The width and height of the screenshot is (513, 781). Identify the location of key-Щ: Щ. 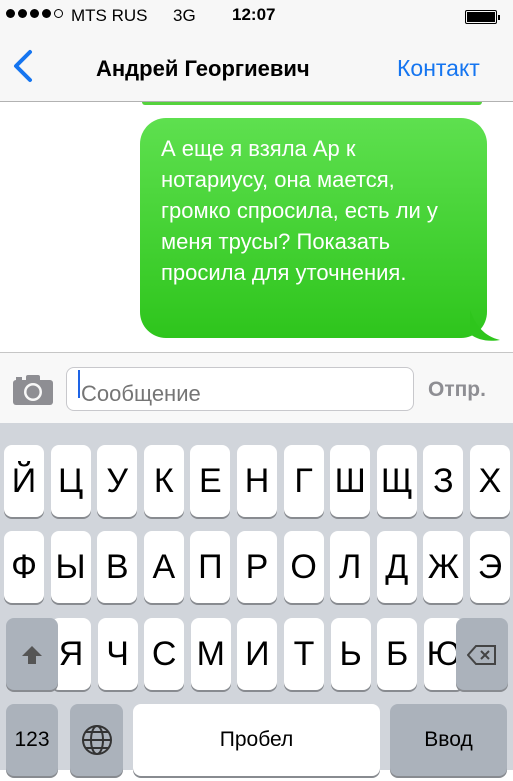
(396, 481).